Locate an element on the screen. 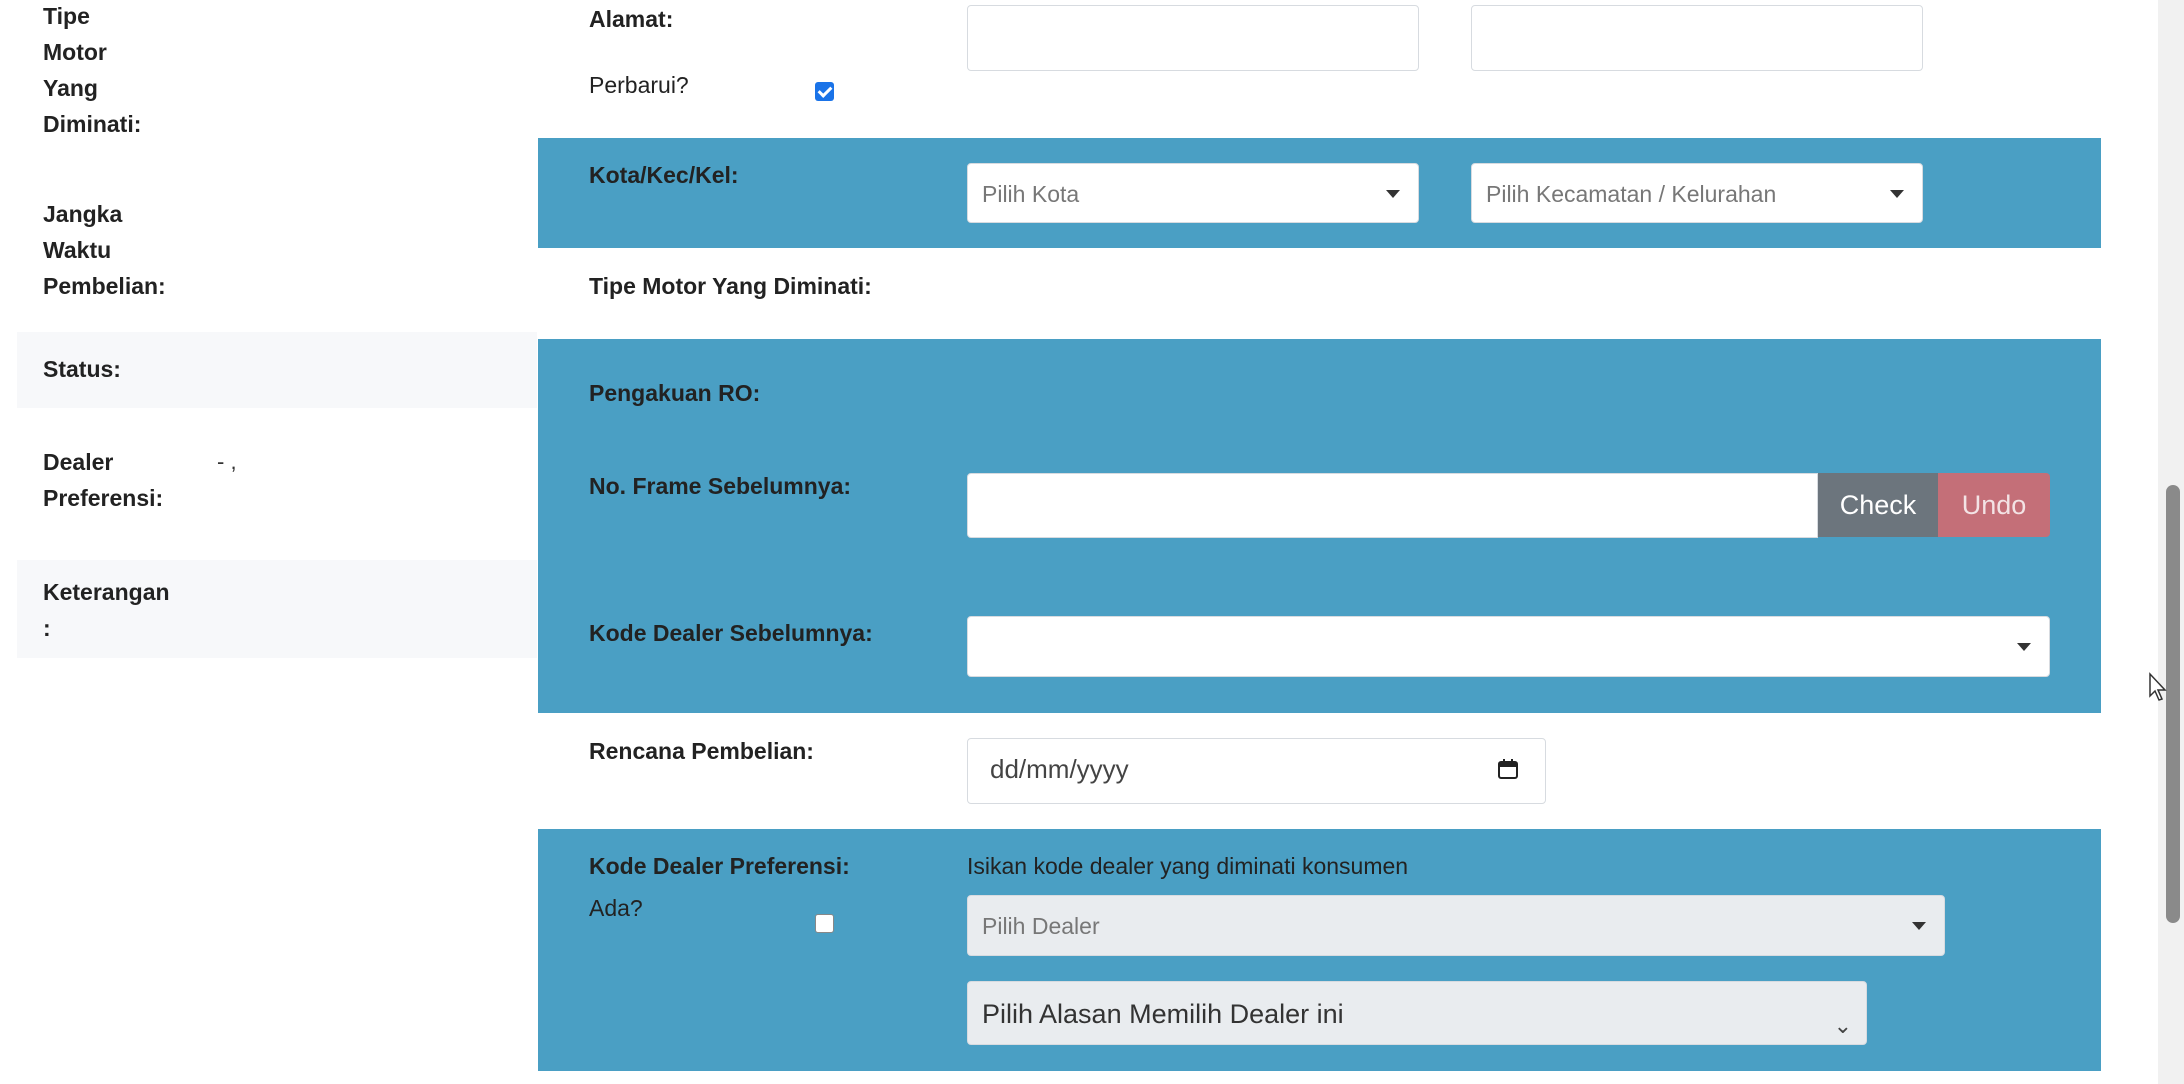  summary-label-line: Diminati: is located at coordinates (92, 124).